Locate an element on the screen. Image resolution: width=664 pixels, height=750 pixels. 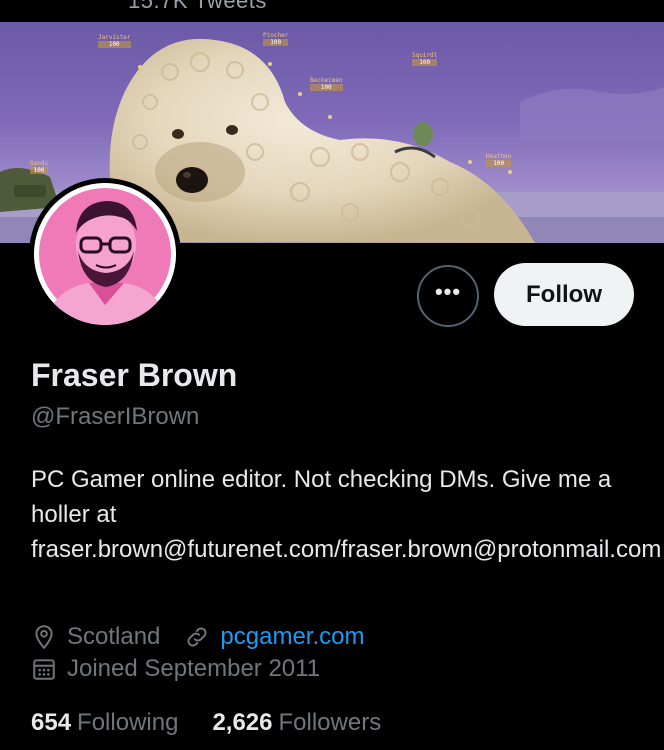
website-item: pcgamer.com is located at coordinates (274, 637).